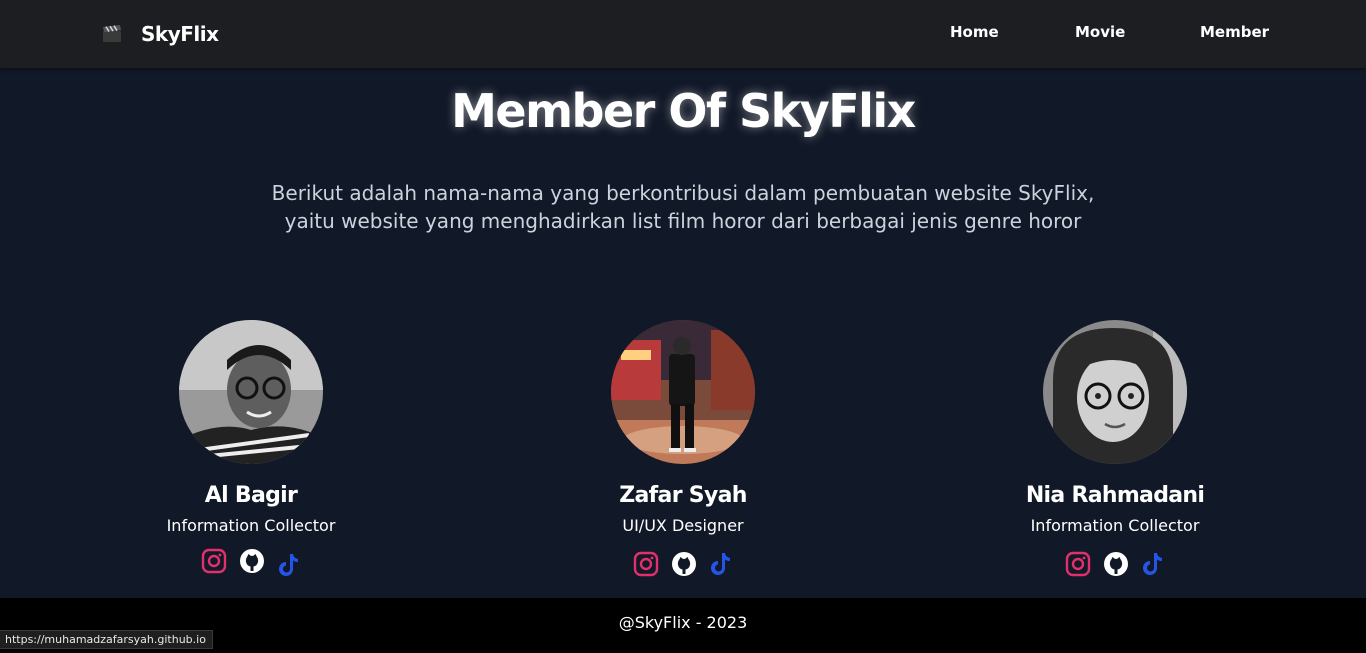  What do you see at coordinates (683, 525) in the screenshot?
I see `member-role: UI/UX Designer` at bounding box center [683, 525].